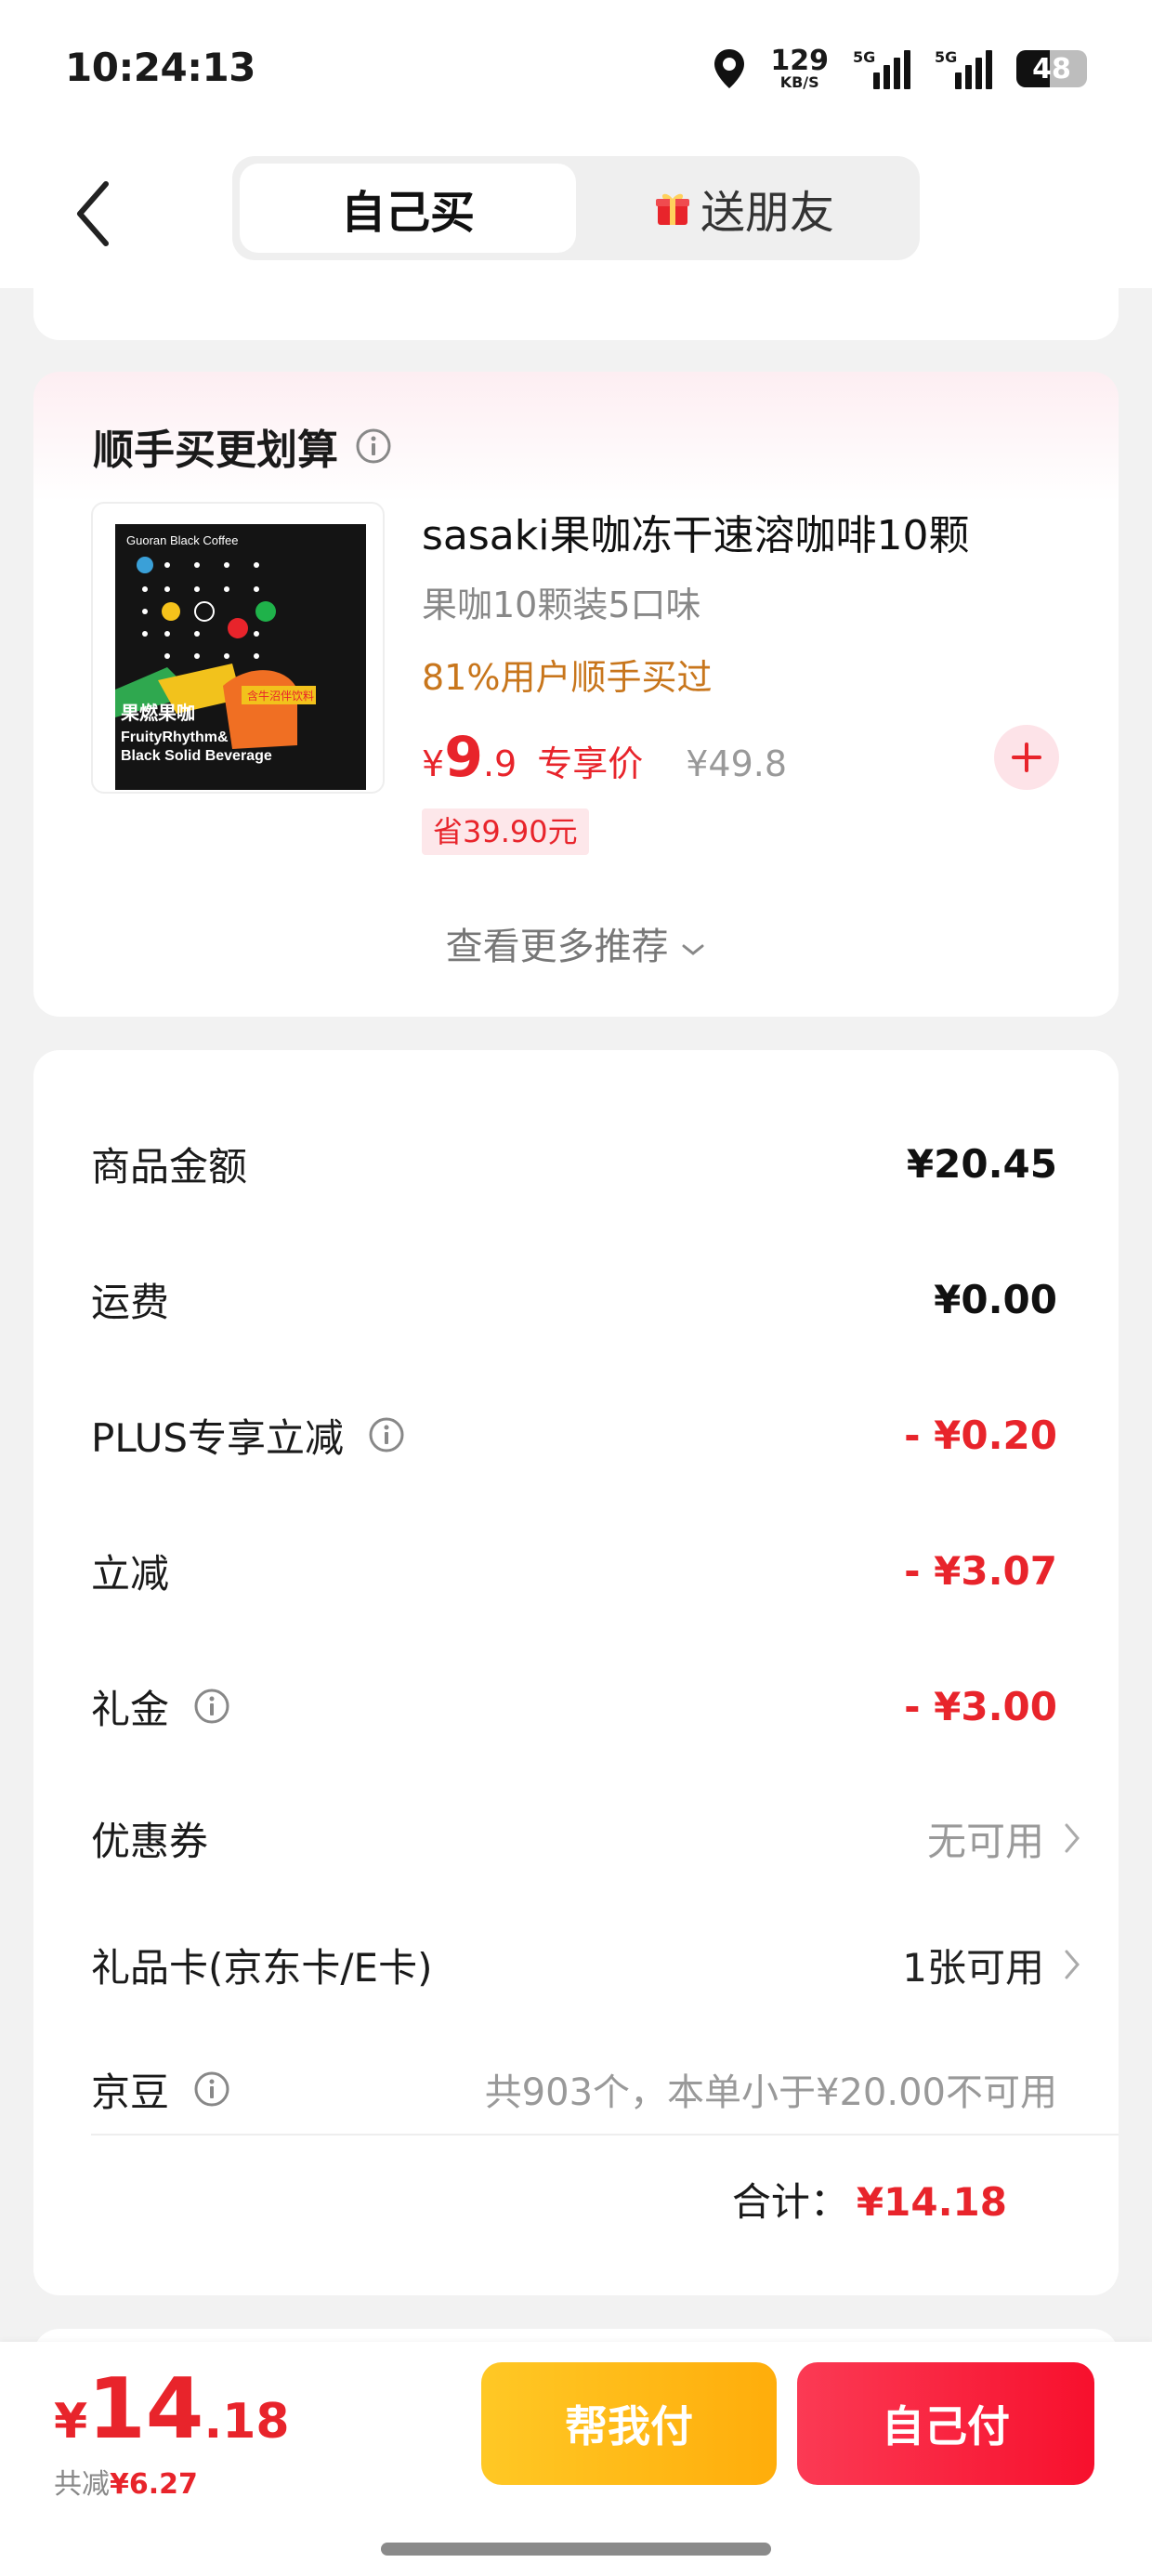 The image size is (1152, 2576). I want to click on fee-label-wrap: 京豆, so click(160, 2089).